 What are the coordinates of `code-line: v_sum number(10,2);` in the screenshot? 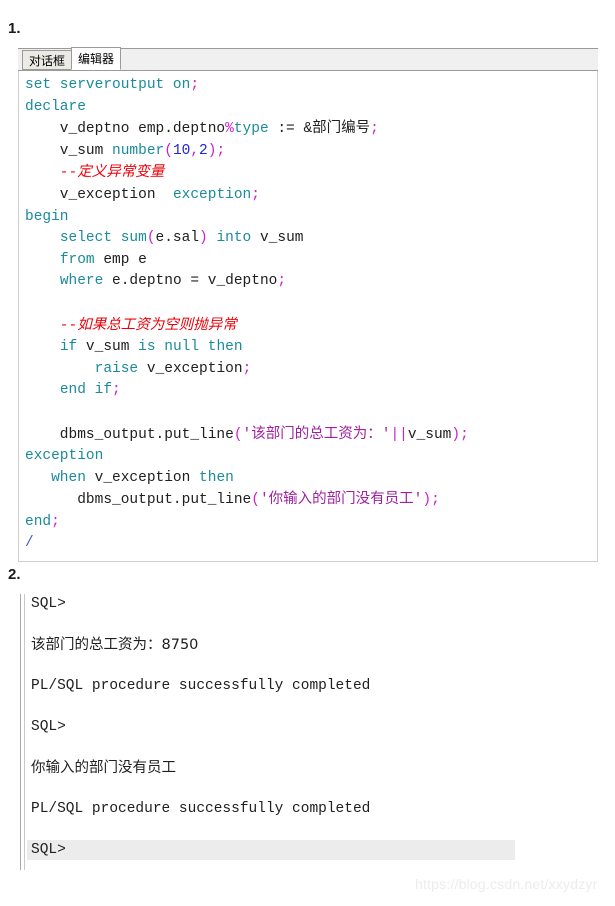 It's located at (125, 151).